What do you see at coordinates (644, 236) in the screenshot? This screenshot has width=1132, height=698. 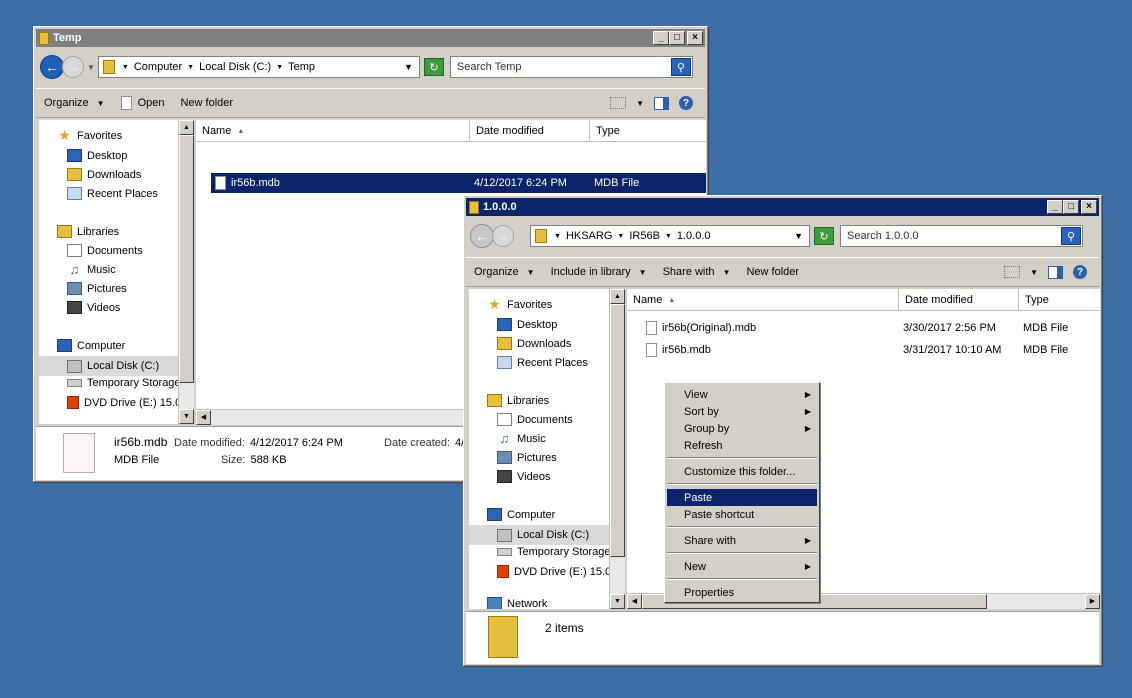 I see `breadcrumb-ir56b: IR56B` at bounding box center [644, 236].